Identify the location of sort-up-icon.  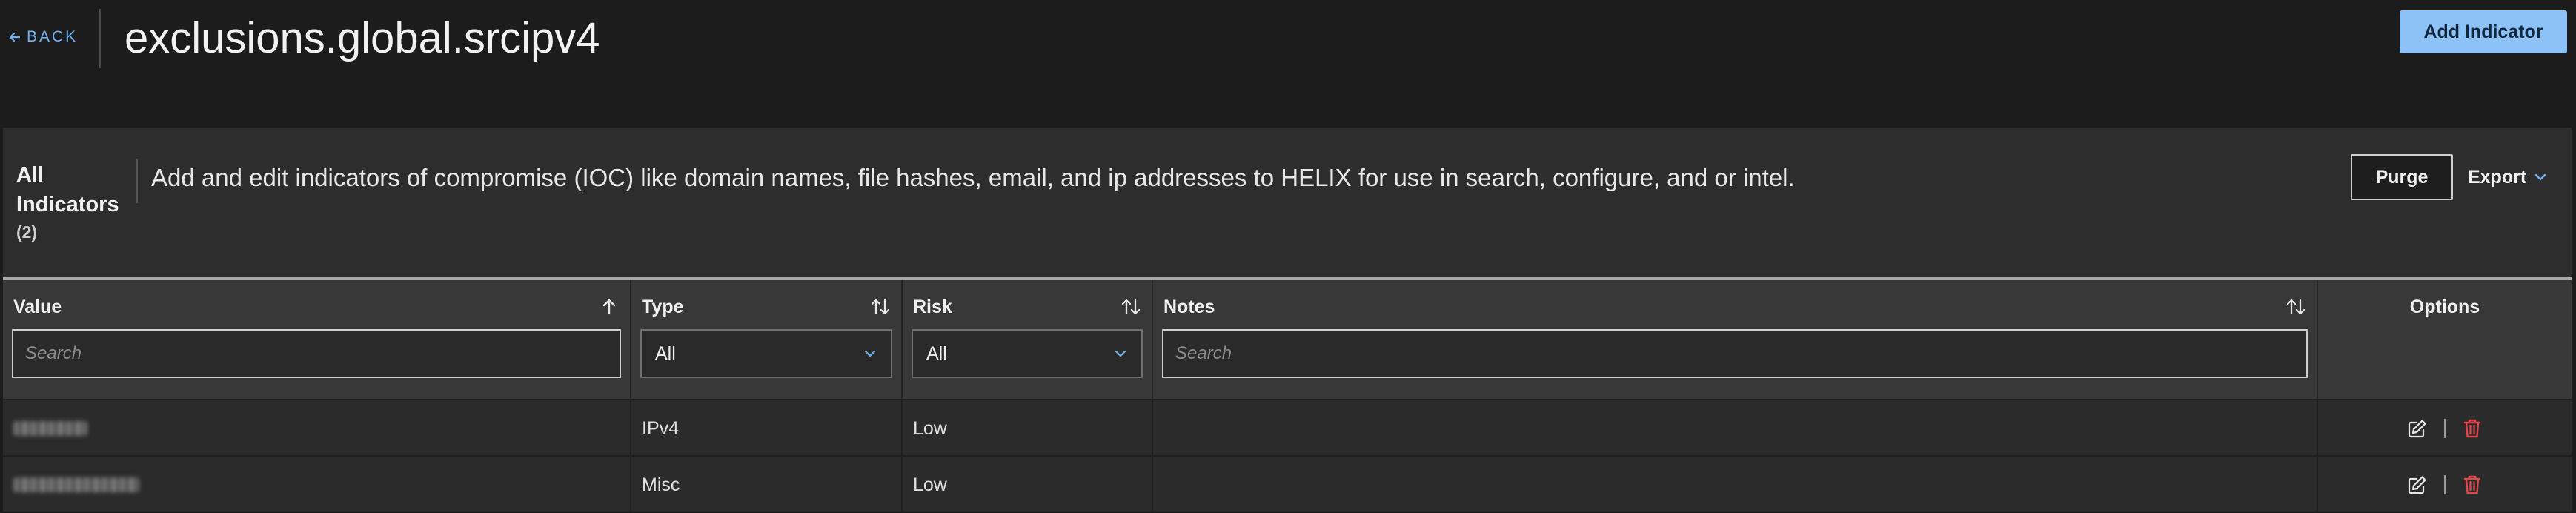
(609, 307).